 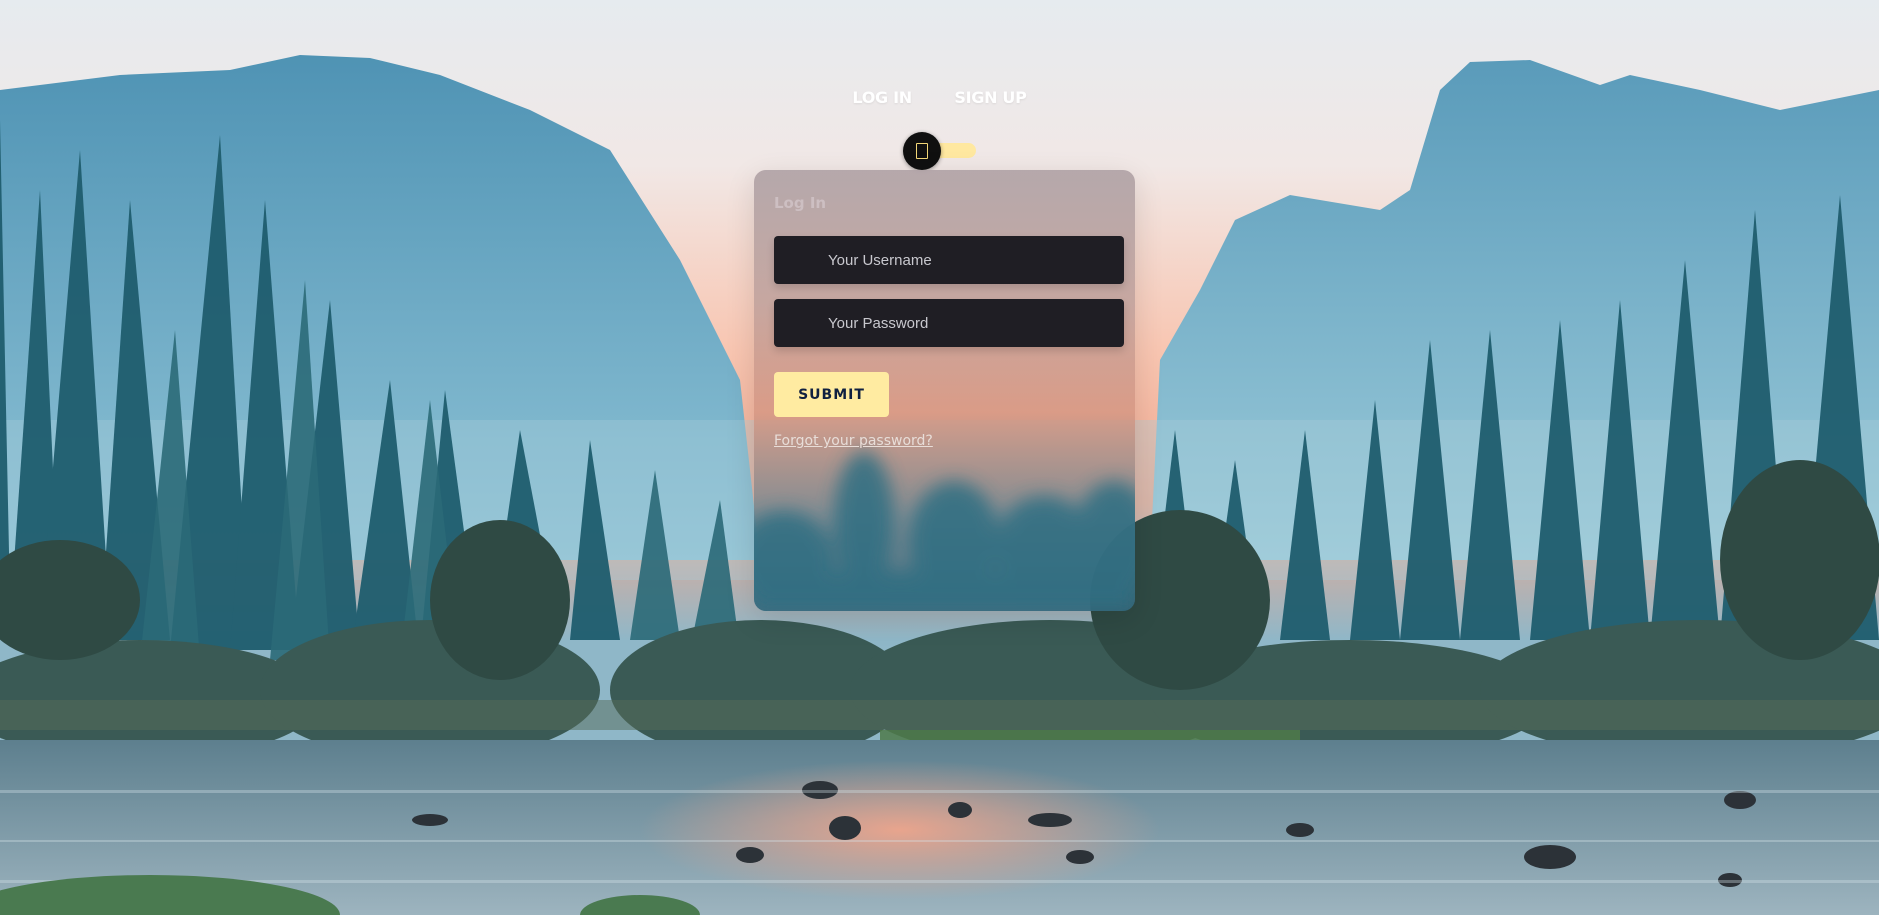 I want to click on tab-login: LOG IN, so click(x=882, y=97).